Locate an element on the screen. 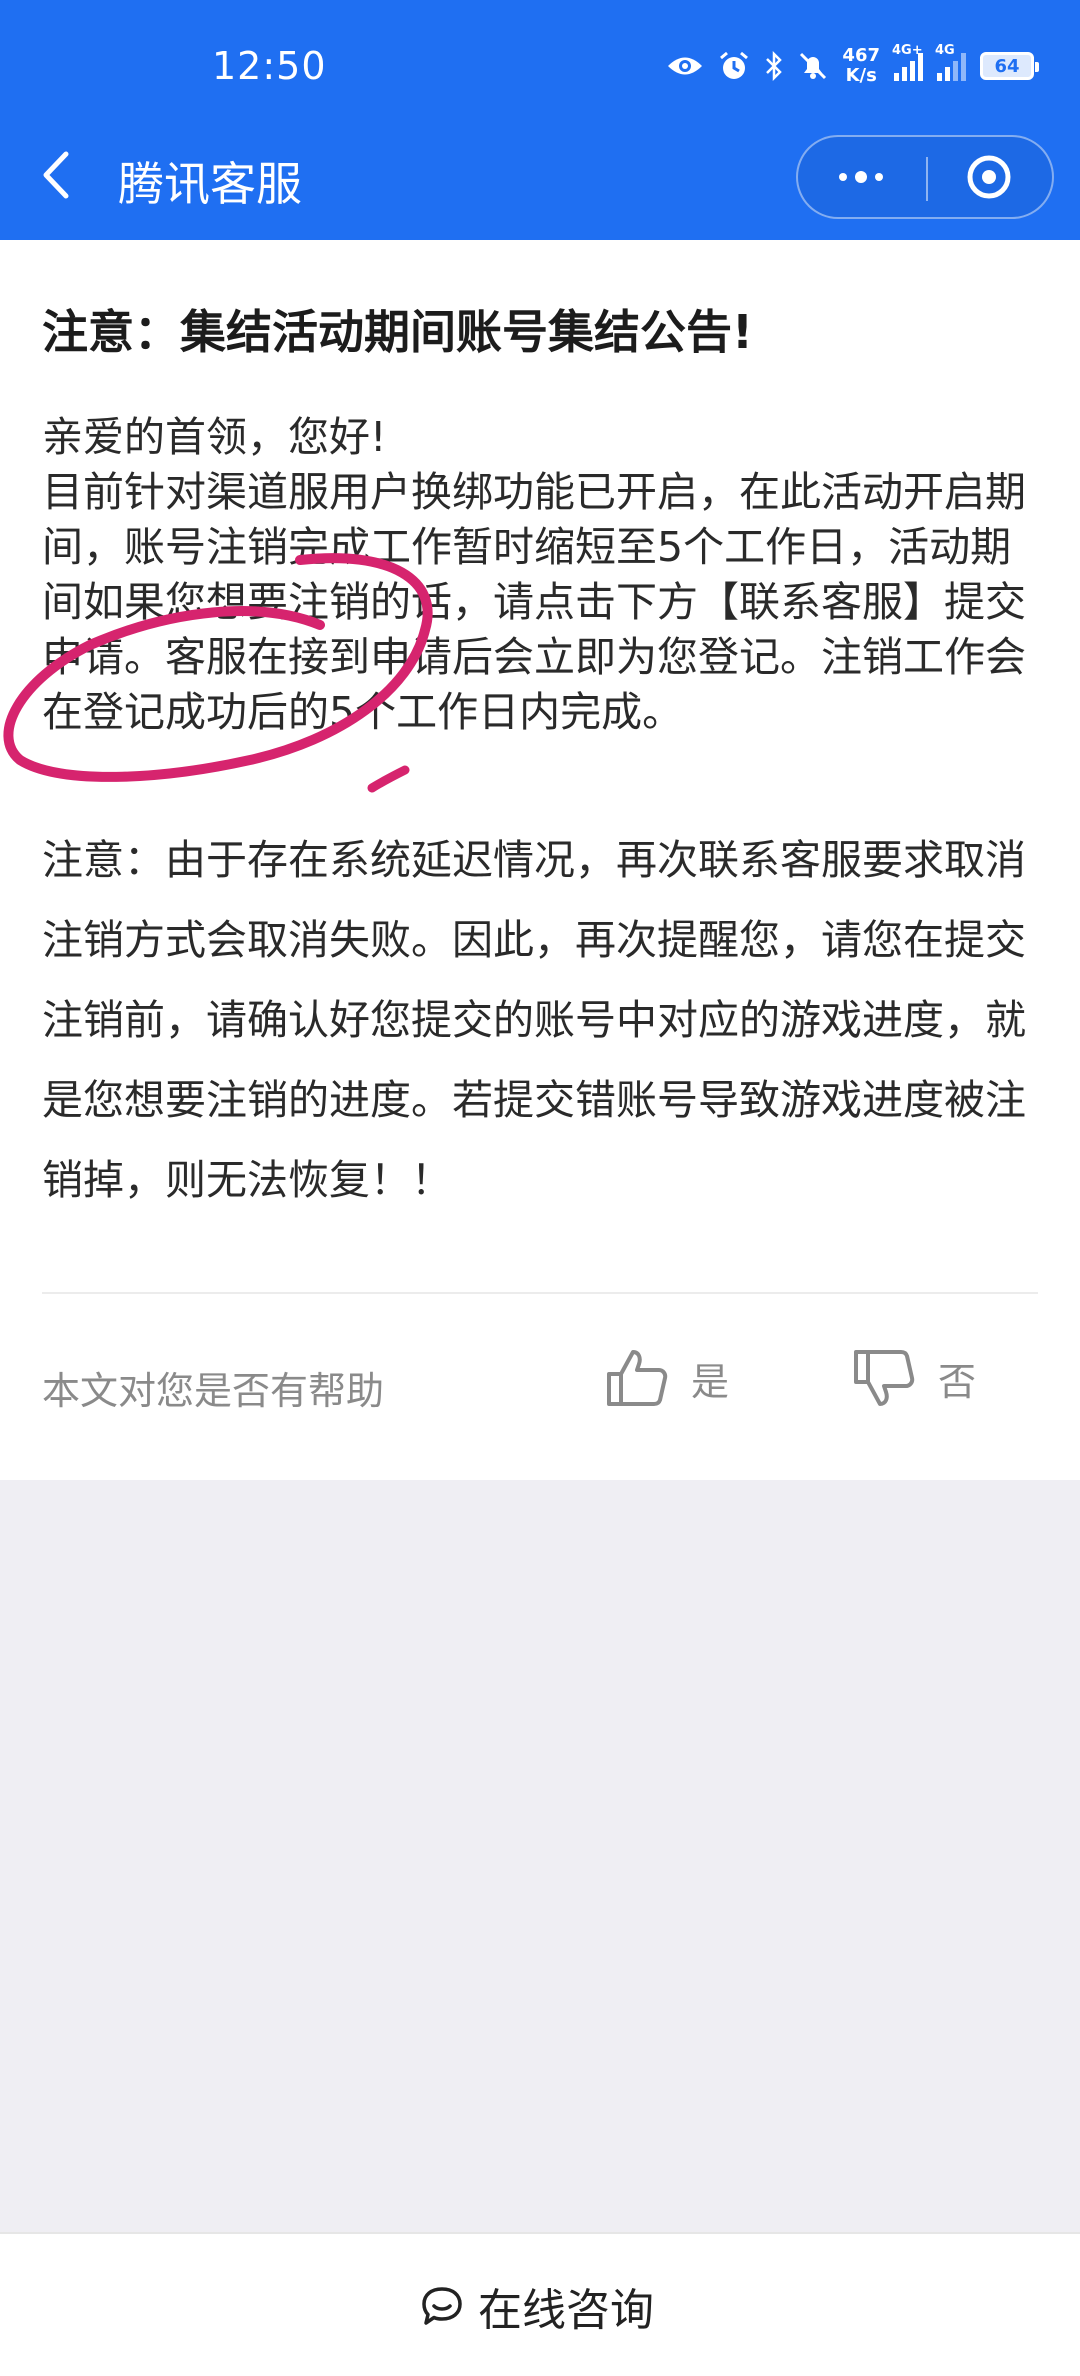 This screenshot has height=2376, width=1080. mini-program-capsule is located at coordinates (925, 177).